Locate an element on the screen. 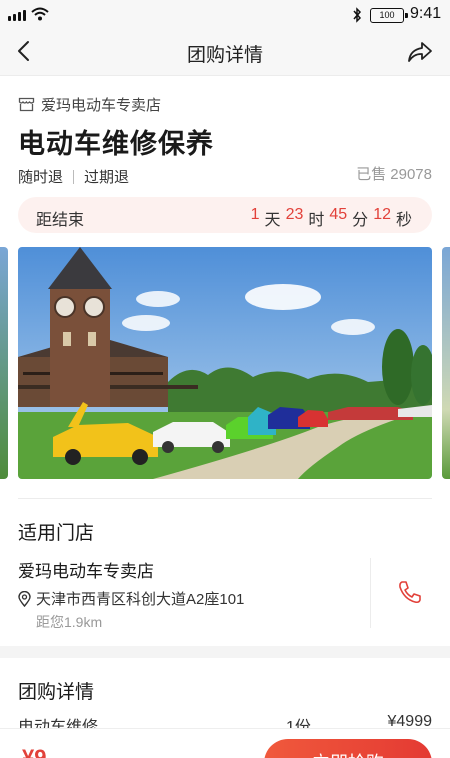 The image size is (450, 758). refund-anytime-label: 随时退 is located at coordinates (41, 177).